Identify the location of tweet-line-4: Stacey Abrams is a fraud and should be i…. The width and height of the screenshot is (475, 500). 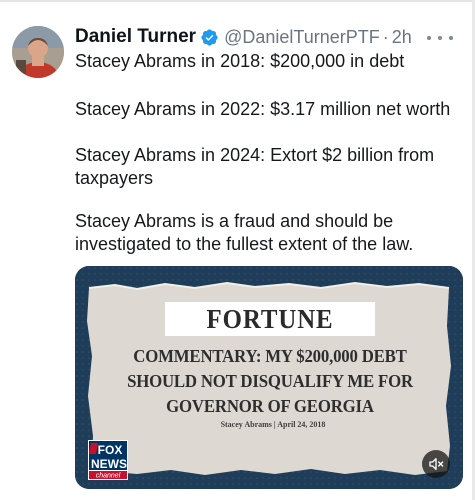
(244, 232).